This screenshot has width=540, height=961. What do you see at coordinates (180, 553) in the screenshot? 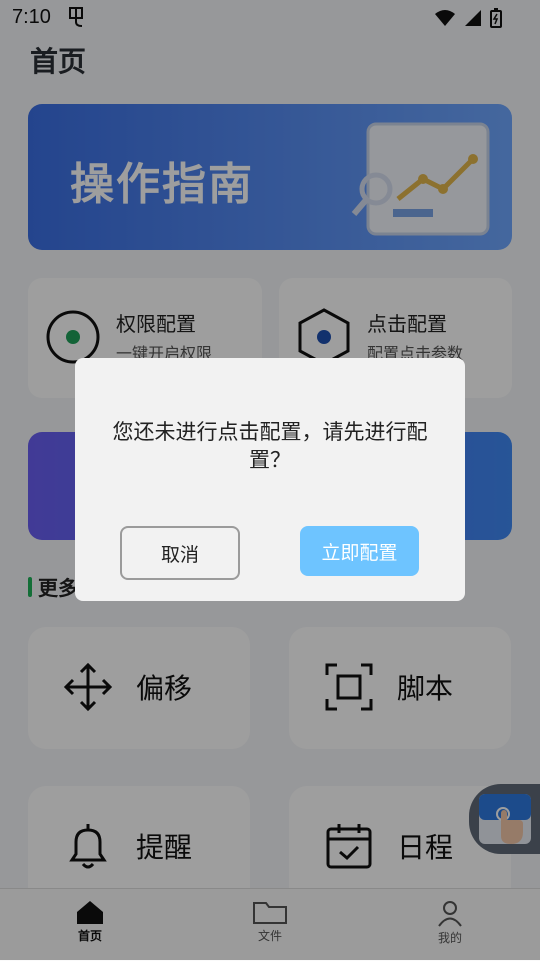
I see `cancel-button: 取消` at bounding box center [180, 553].